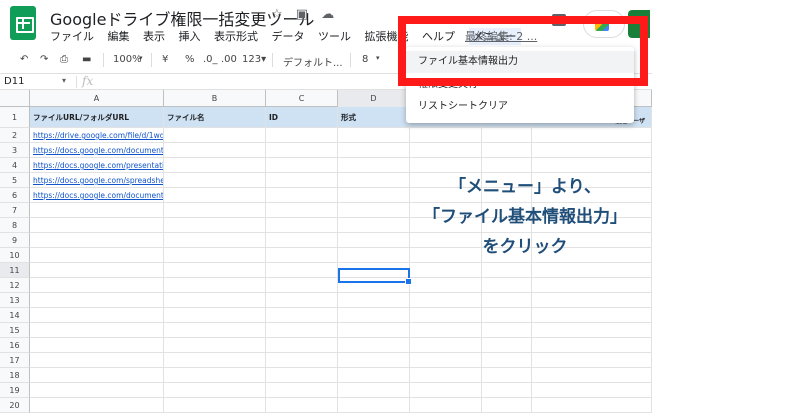 Image resolution: width=800 pixels, height=419 pixels. What do you see at coordinates (15, 345) in the screenshot?
I see `row-header: 16` at bounding box center [15, 345].